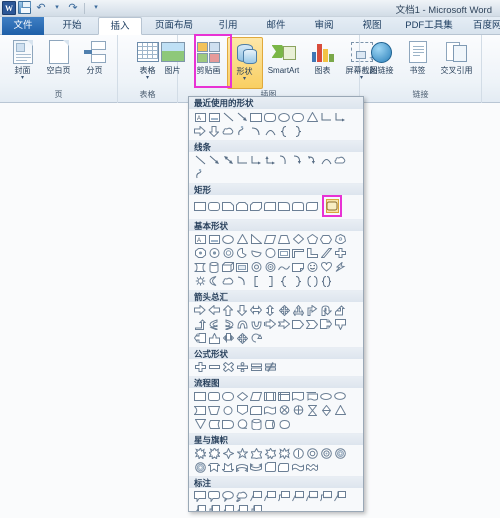 This screenshot has height=518, width=500. Describe the element at coordinates (276, 26) in the screenshot. I see `tab-mailings: 邮件` at that location.